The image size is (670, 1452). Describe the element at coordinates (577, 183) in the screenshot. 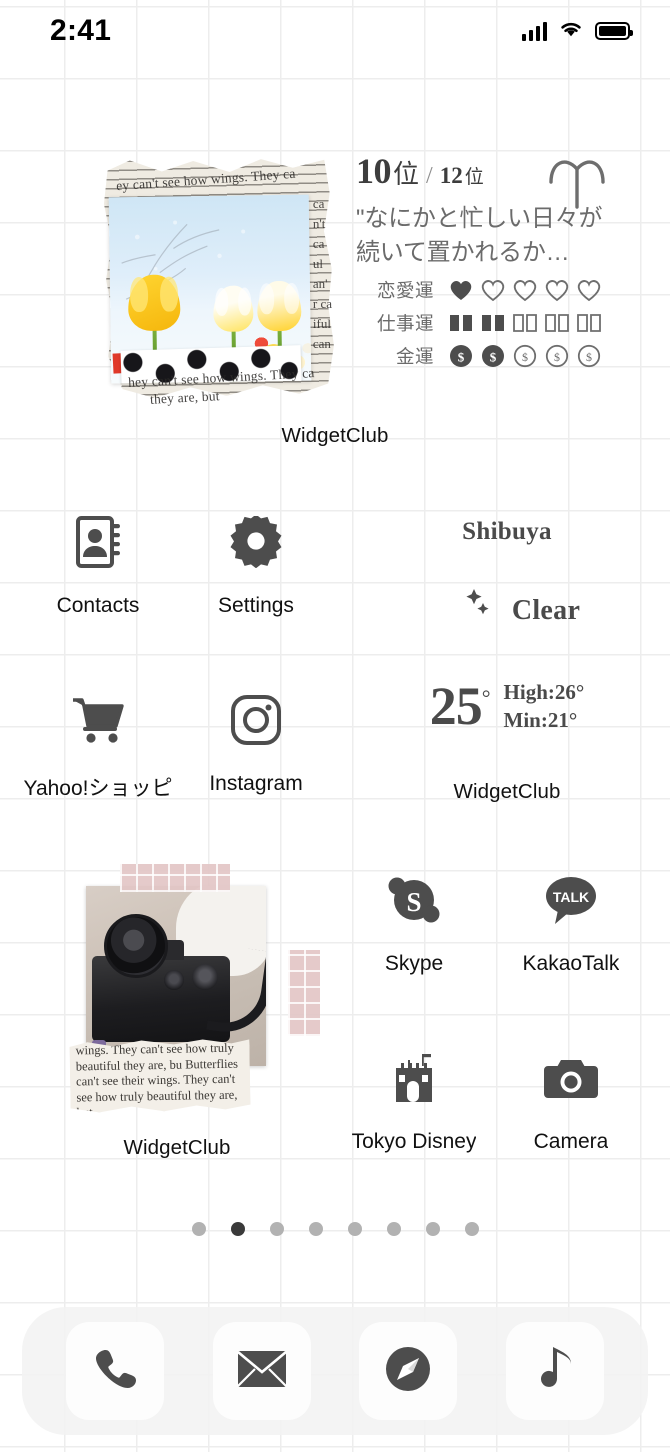

I see `aries-icon` at that location.